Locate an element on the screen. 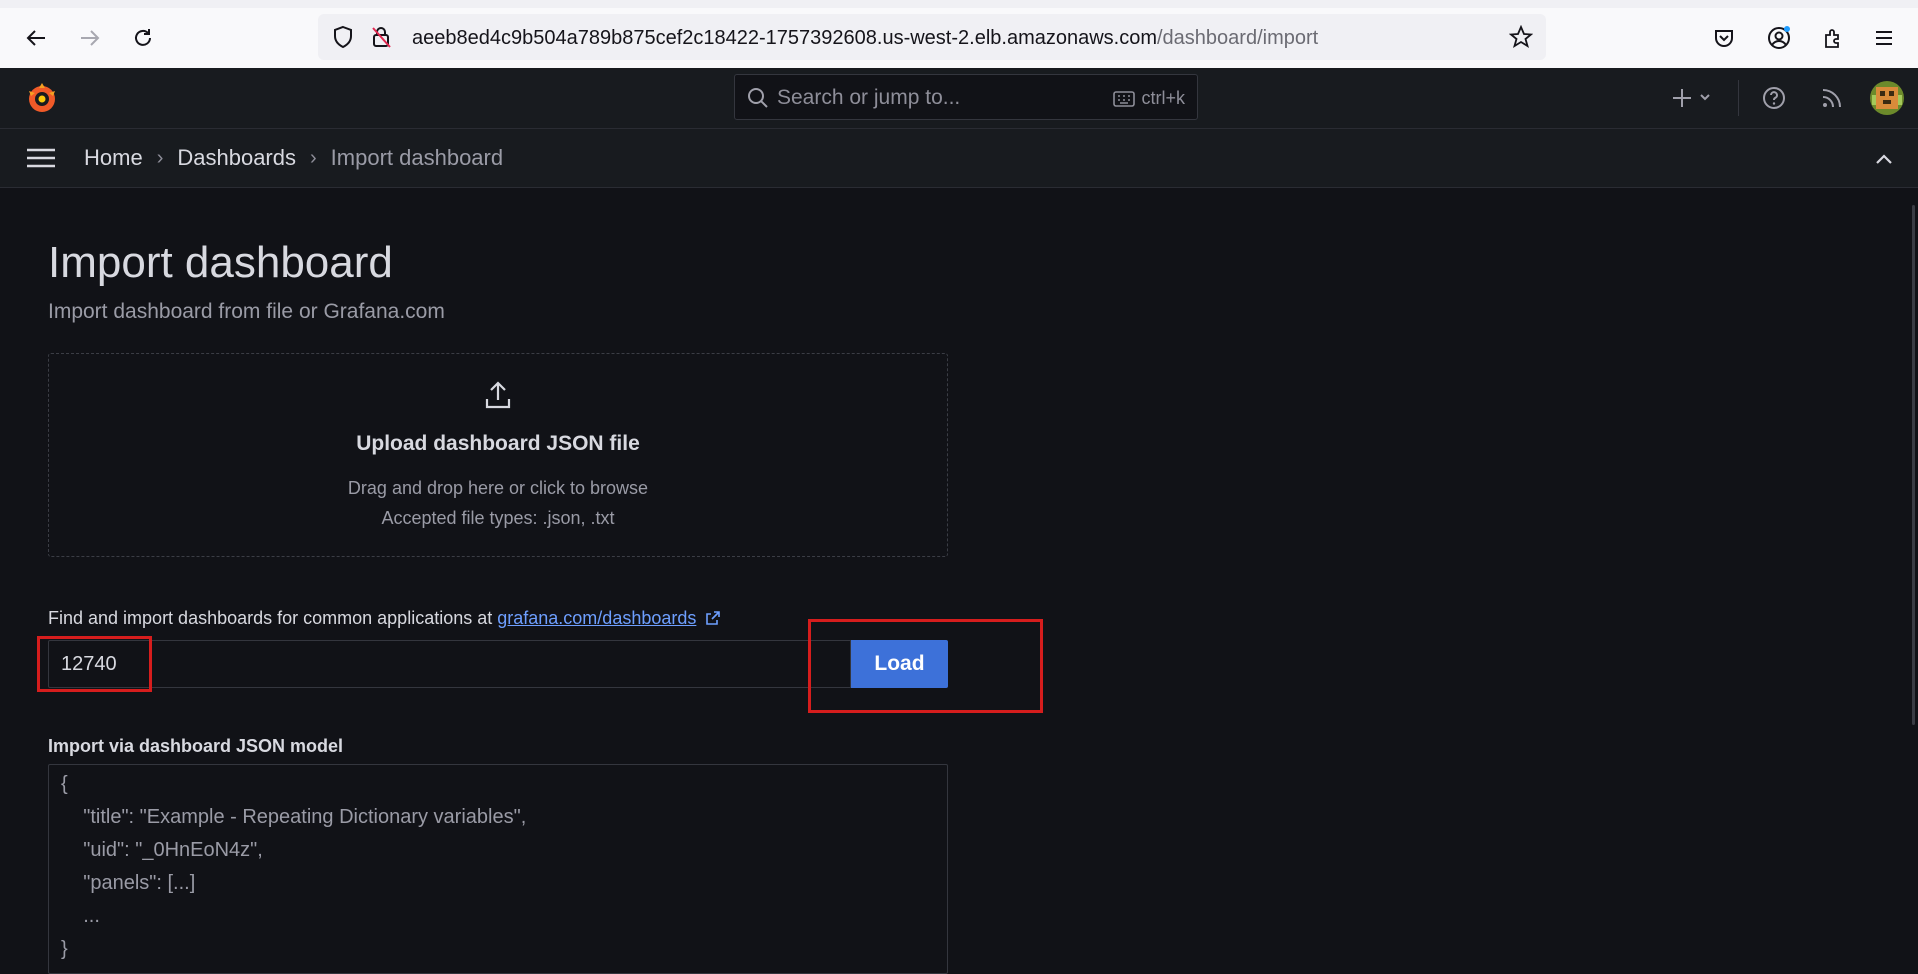  grafana-logo-icon is located at coordinates (42, 98).